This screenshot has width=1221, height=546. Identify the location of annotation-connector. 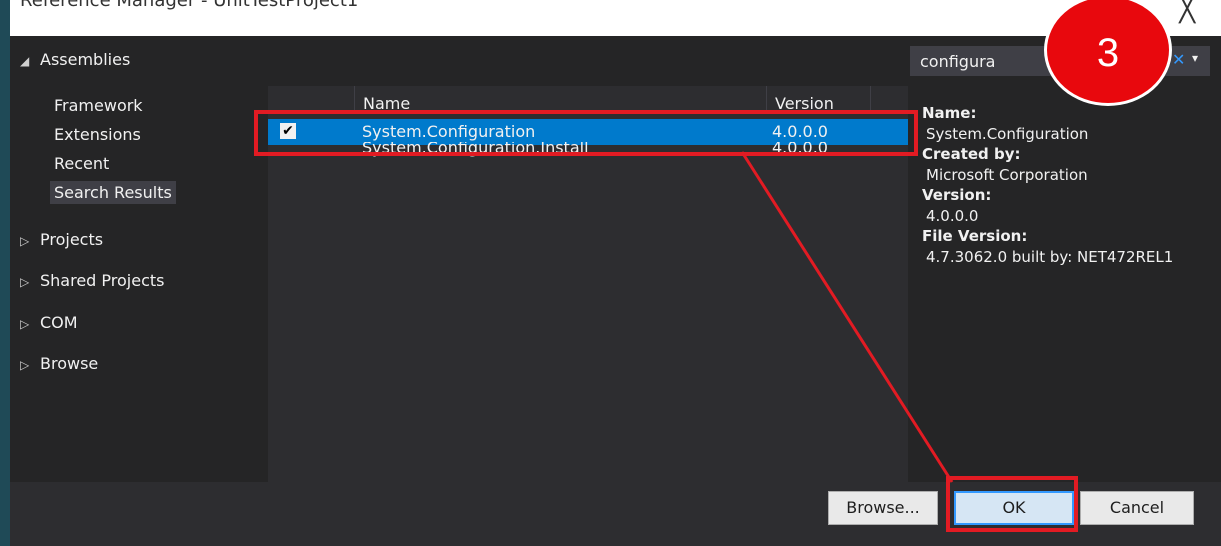
(847, 317).